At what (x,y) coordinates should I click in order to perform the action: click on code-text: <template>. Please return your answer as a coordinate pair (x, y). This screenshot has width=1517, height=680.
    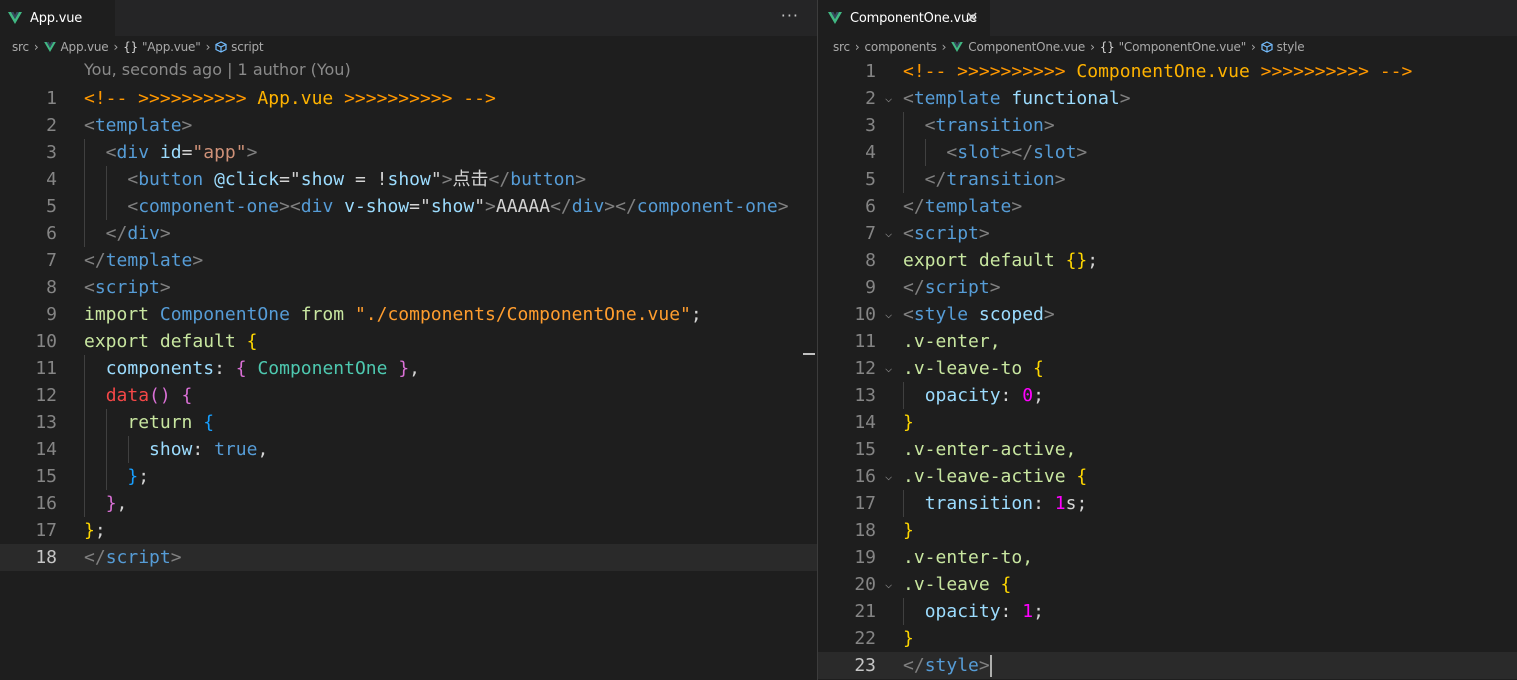
    Looking at the image, I should click on (138, 125).